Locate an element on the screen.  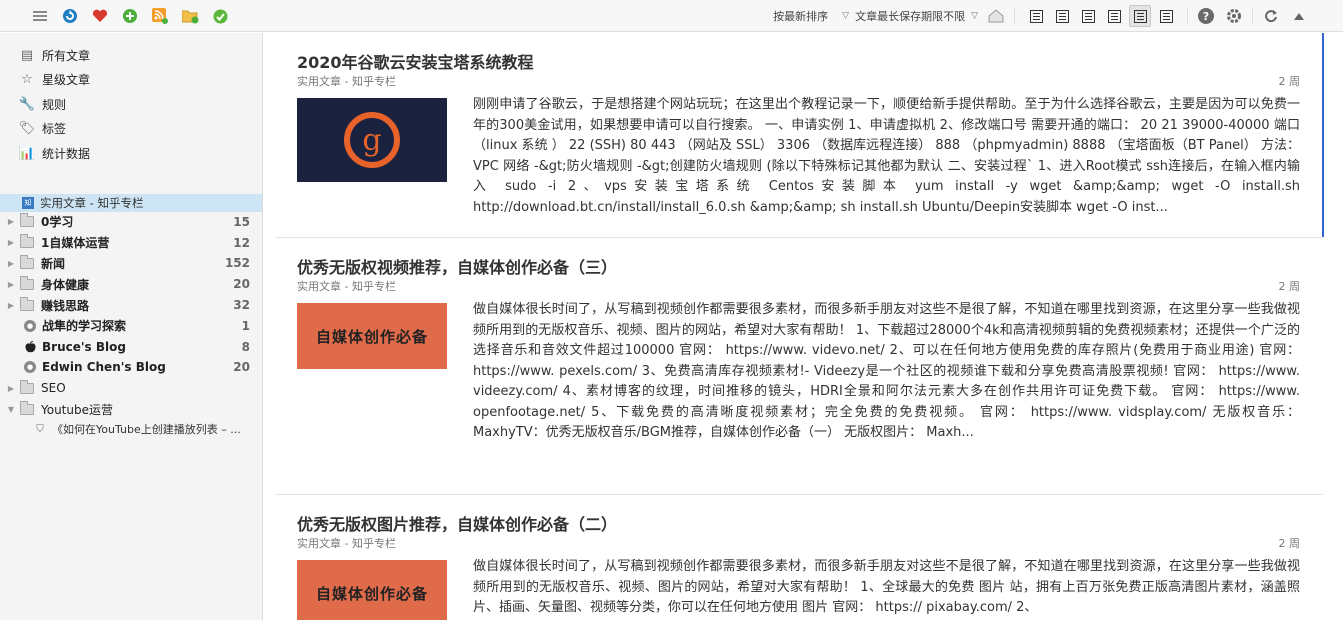
view-layout-2-icon is located at coordinates (1062, 16).